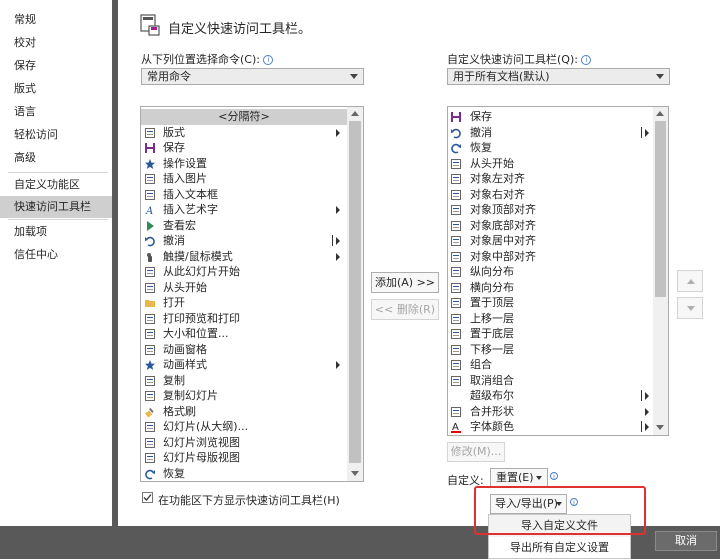 The image size is (720, 559). Describe the element at coordinates (690, 308) in the screenshot. I see `move-down-button` at that location.